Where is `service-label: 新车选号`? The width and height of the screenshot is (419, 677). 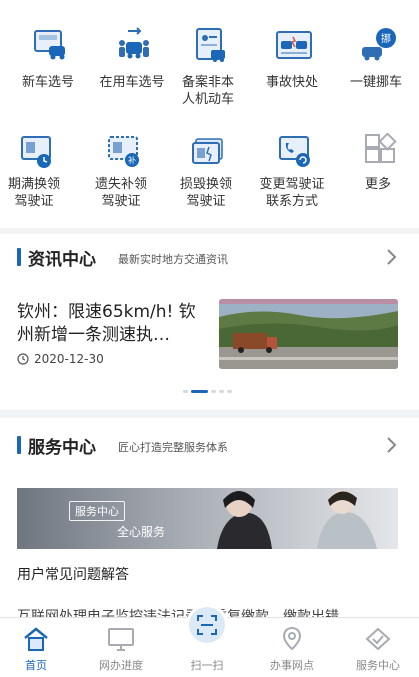 service-label: 新车选号 is located at coordinates (47, 82).